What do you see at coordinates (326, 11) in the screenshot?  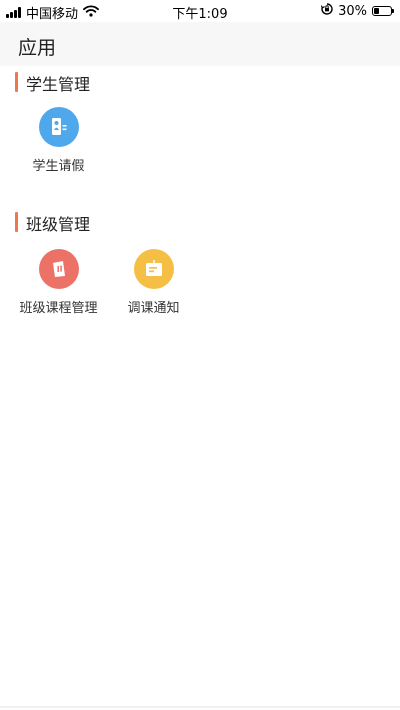 I see `orientation-lock-icon` at bounding box center [326, 11].